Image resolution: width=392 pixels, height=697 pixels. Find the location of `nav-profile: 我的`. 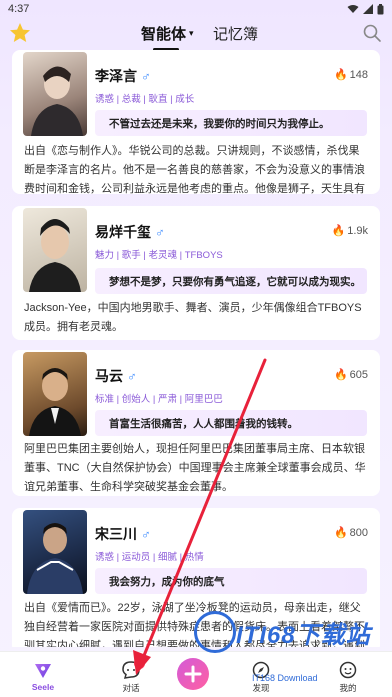

nav-profile: 我的 is located at coordinates (348, 674).